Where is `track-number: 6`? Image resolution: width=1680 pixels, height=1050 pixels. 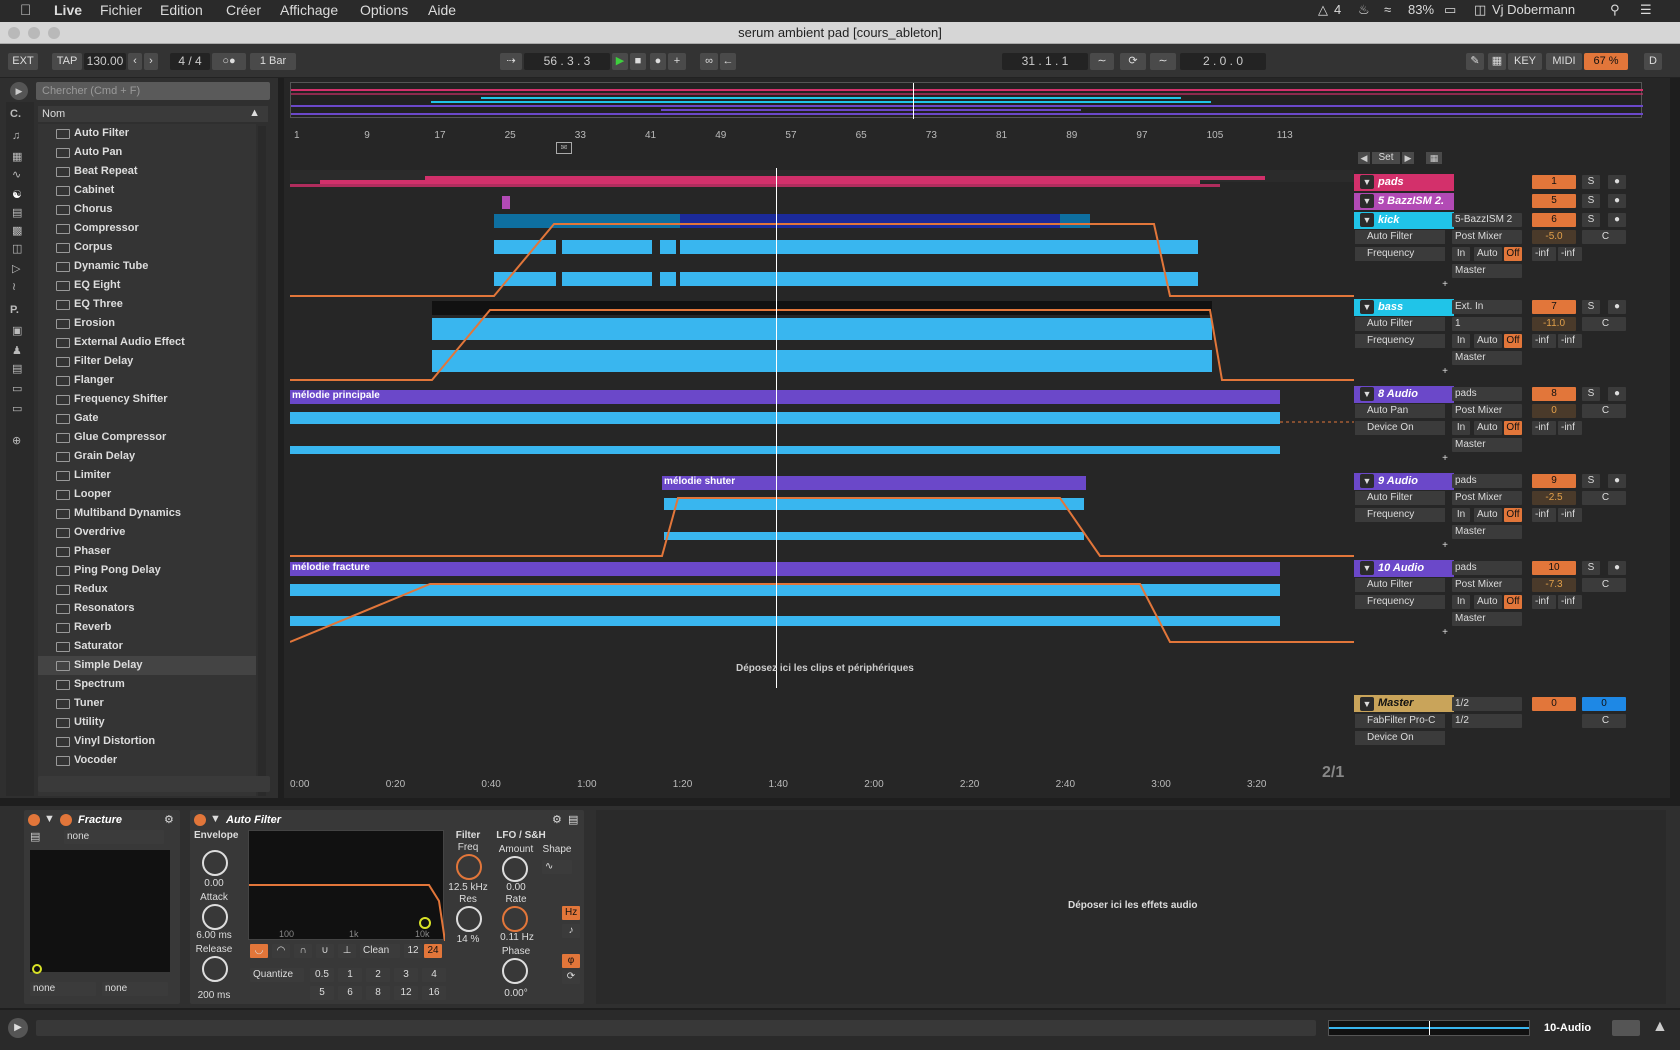
track-number: 6 is located at coordinates (1554, 220).